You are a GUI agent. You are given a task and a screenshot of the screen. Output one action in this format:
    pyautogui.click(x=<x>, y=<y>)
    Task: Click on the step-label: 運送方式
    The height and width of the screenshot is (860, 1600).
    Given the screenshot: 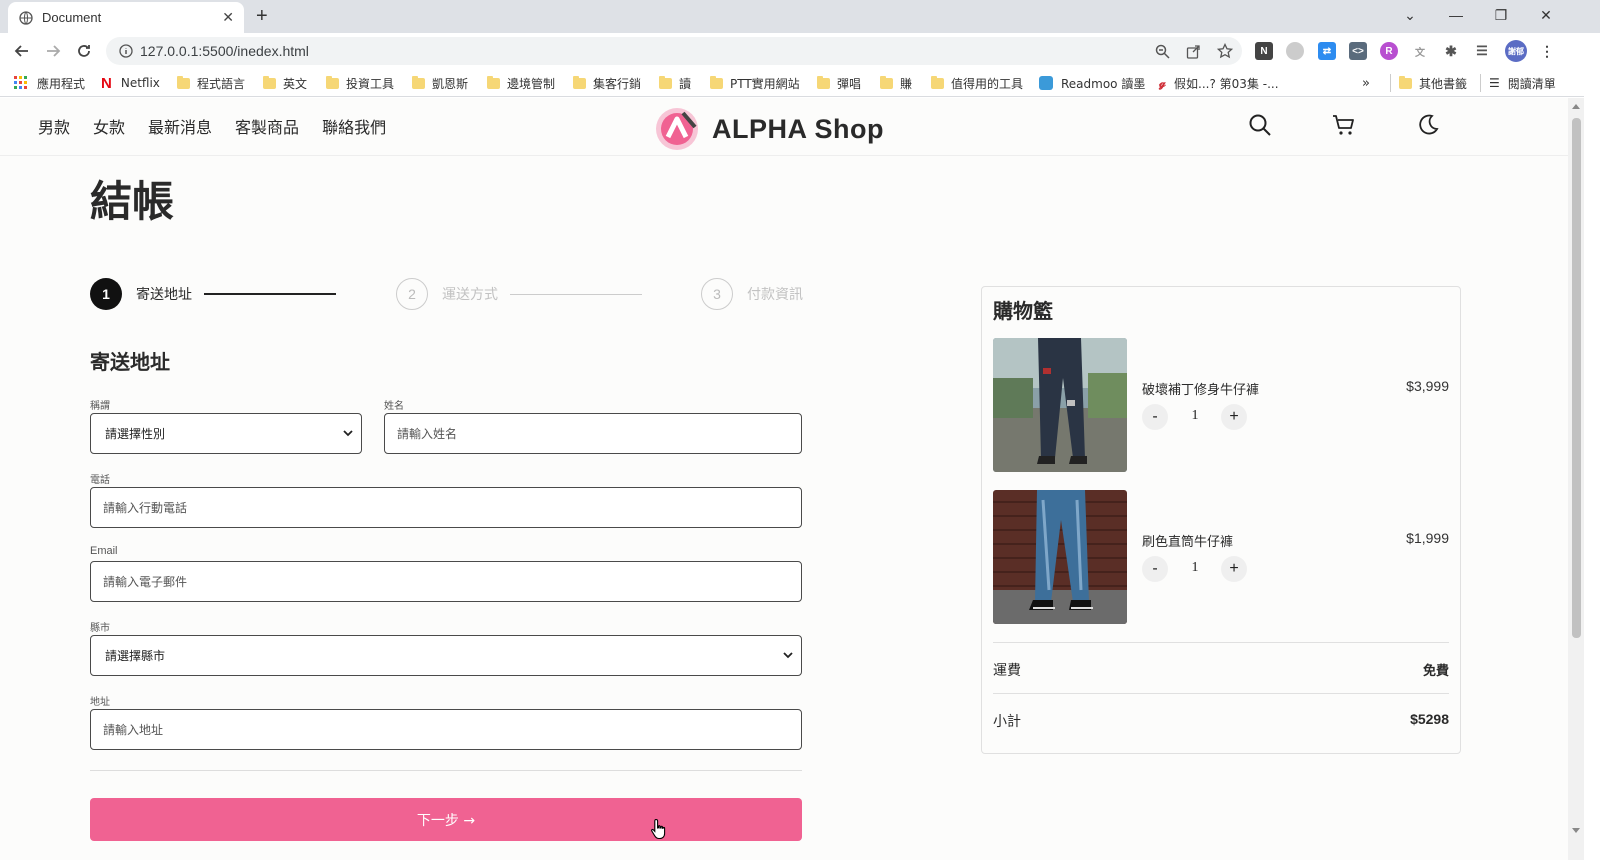 What is the action you would take?
    pyautogui.click(x=470, y=295)
    